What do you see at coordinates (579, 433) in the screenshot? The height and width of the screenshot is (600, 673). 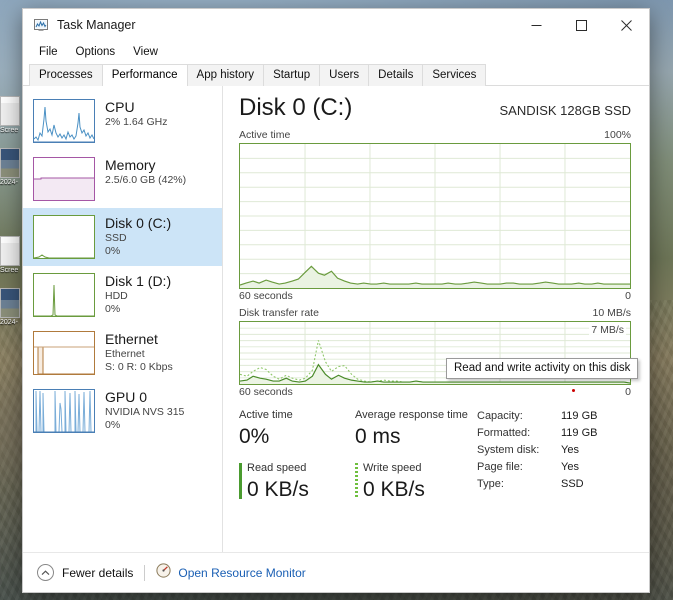 I see `property-value: 119 GB` at bounding box center [579, 433].